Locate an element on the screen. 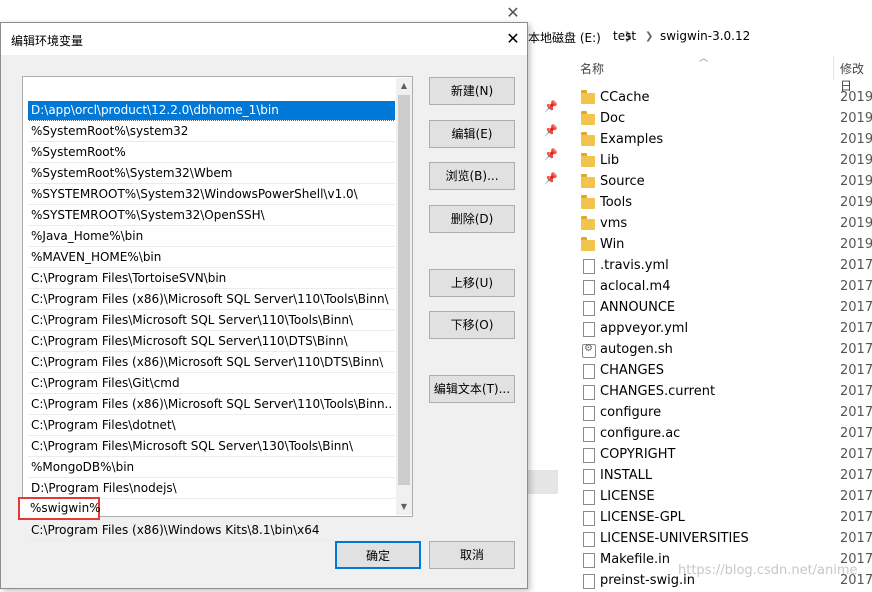 The image size is (872, 592). new-button: 新建(N) is located at coordinates (472, 91).